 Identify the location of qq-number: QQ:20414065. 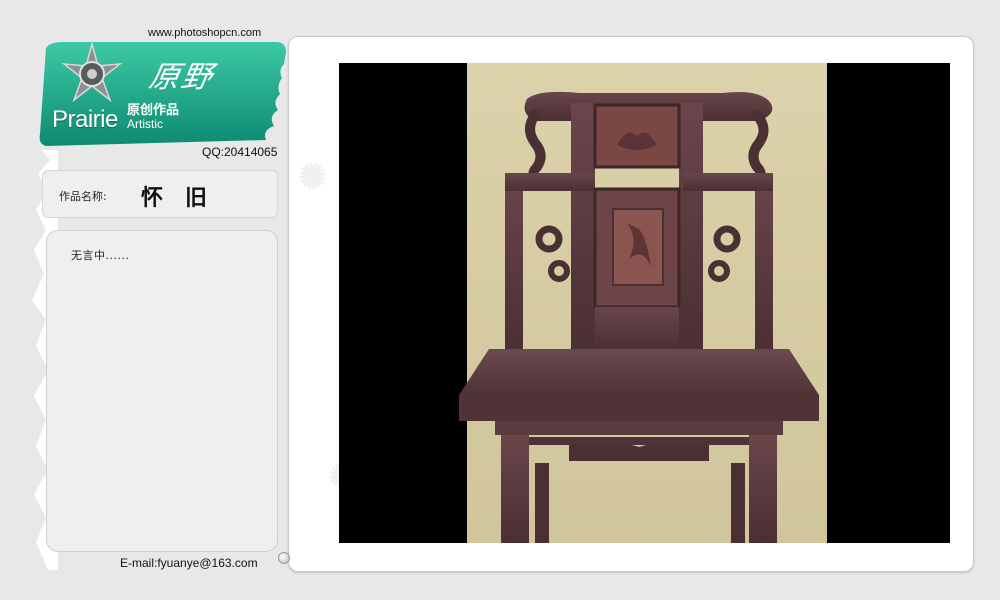
(240, 152).